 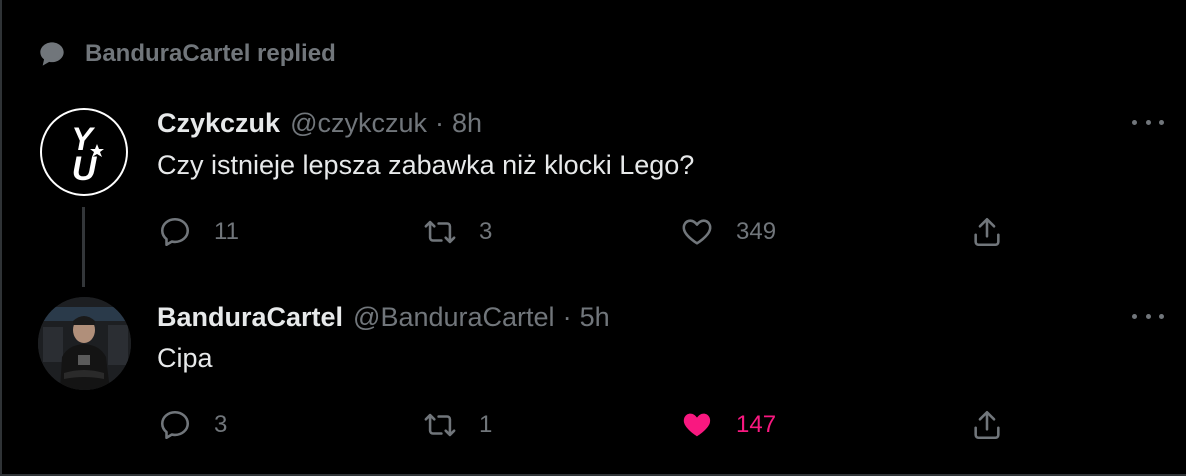 I want to click on reply-context: BanduraCartel replied, so click(x=187, y=54).